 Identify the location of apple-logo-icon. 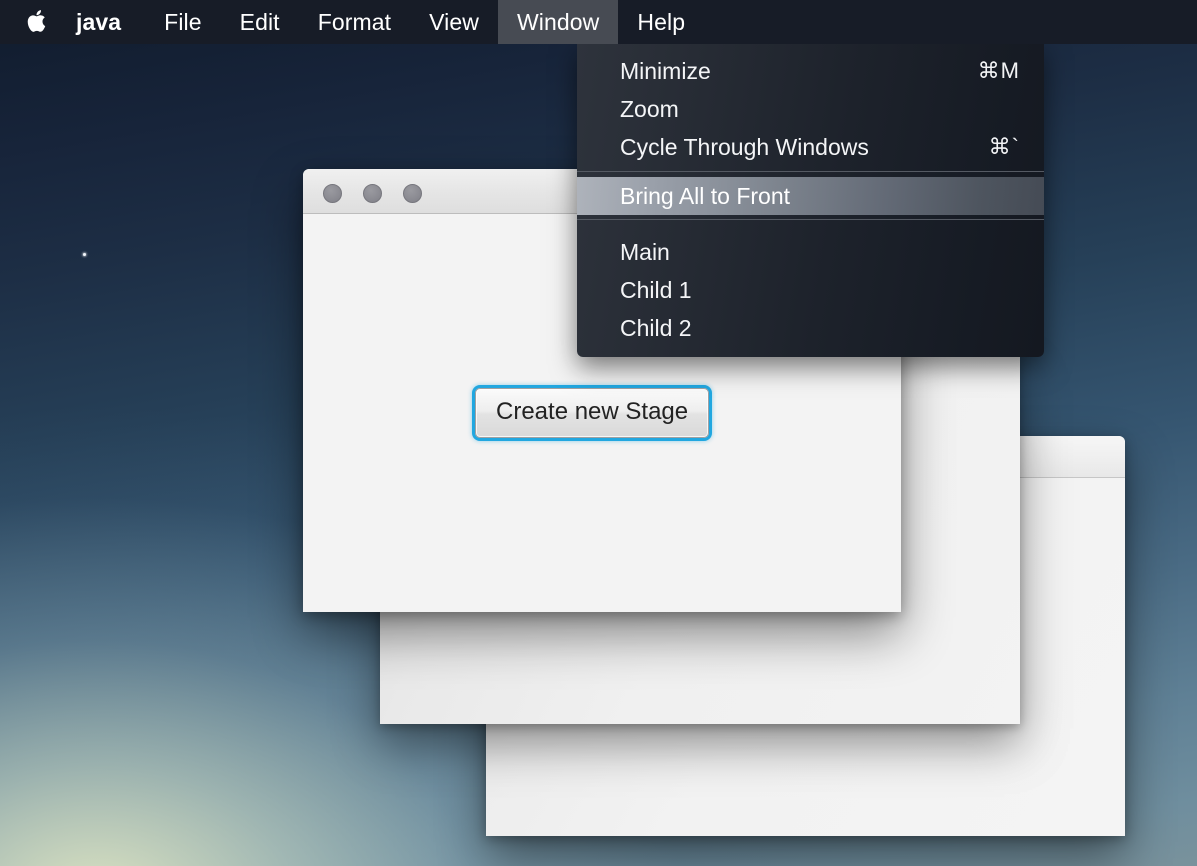
(36, 21).